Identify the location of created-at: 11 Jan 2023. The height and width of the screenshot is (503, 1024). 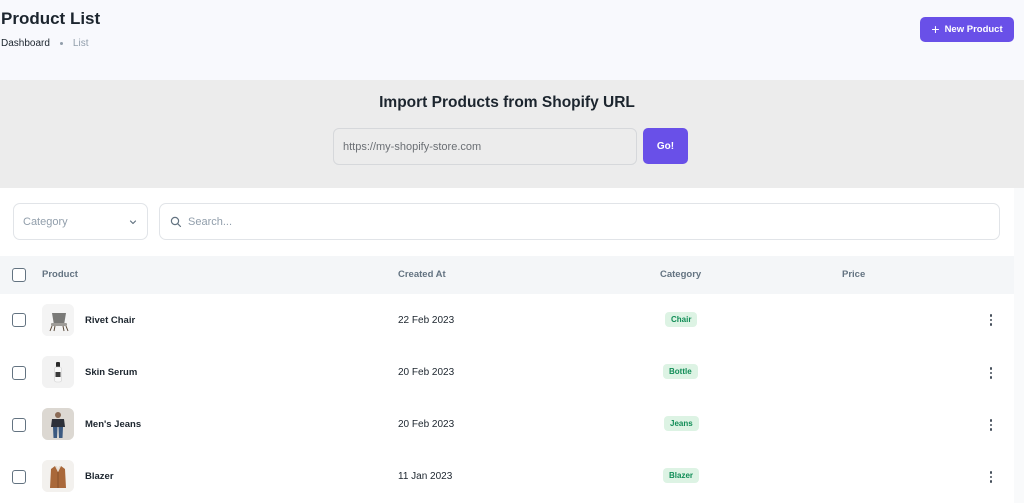
(425, 476).